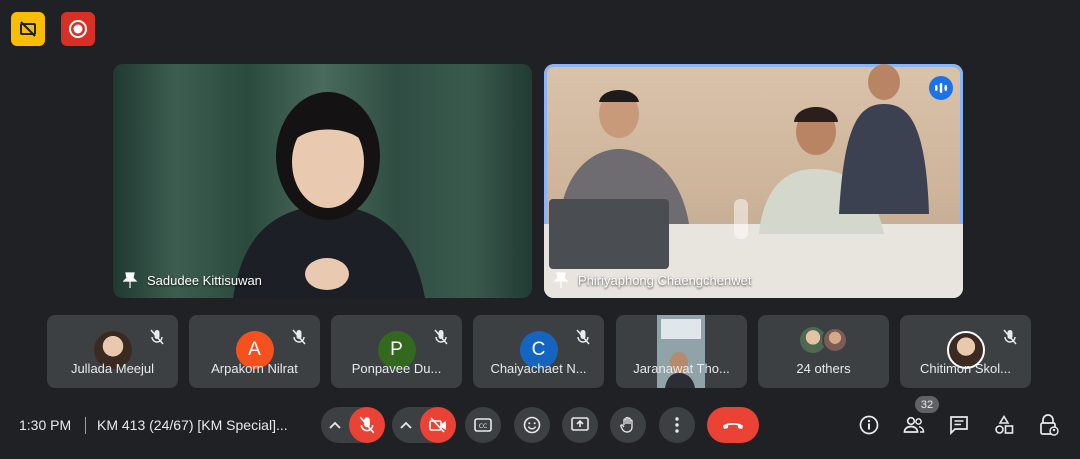  I want to click on leave-call-button, so click(733, 425).